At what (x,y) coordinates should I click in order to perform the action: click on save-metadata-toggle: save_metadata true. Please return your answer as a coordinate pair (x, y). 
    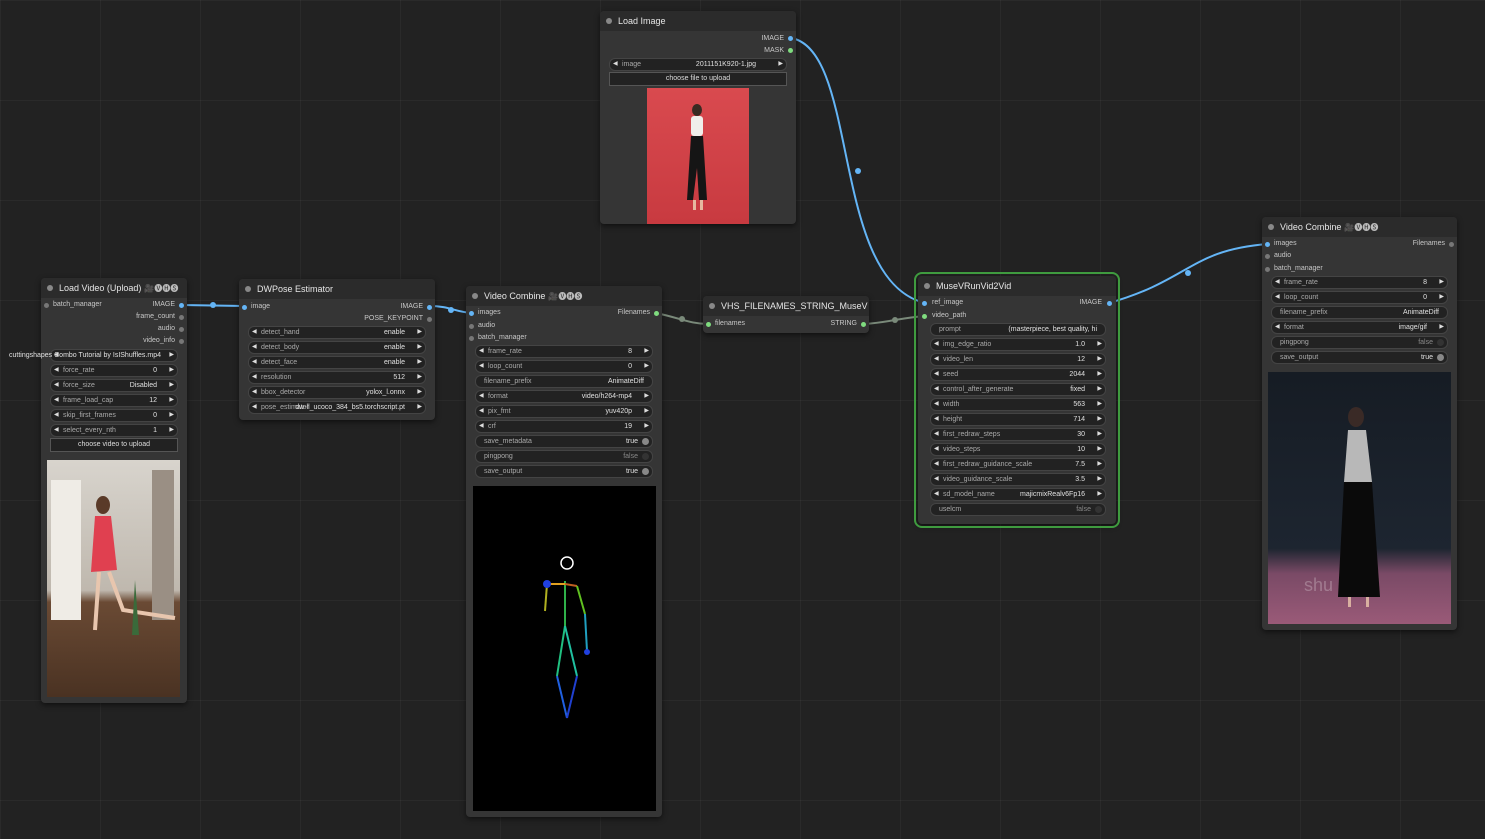
    Looking at the image, I should click on (564, 441).